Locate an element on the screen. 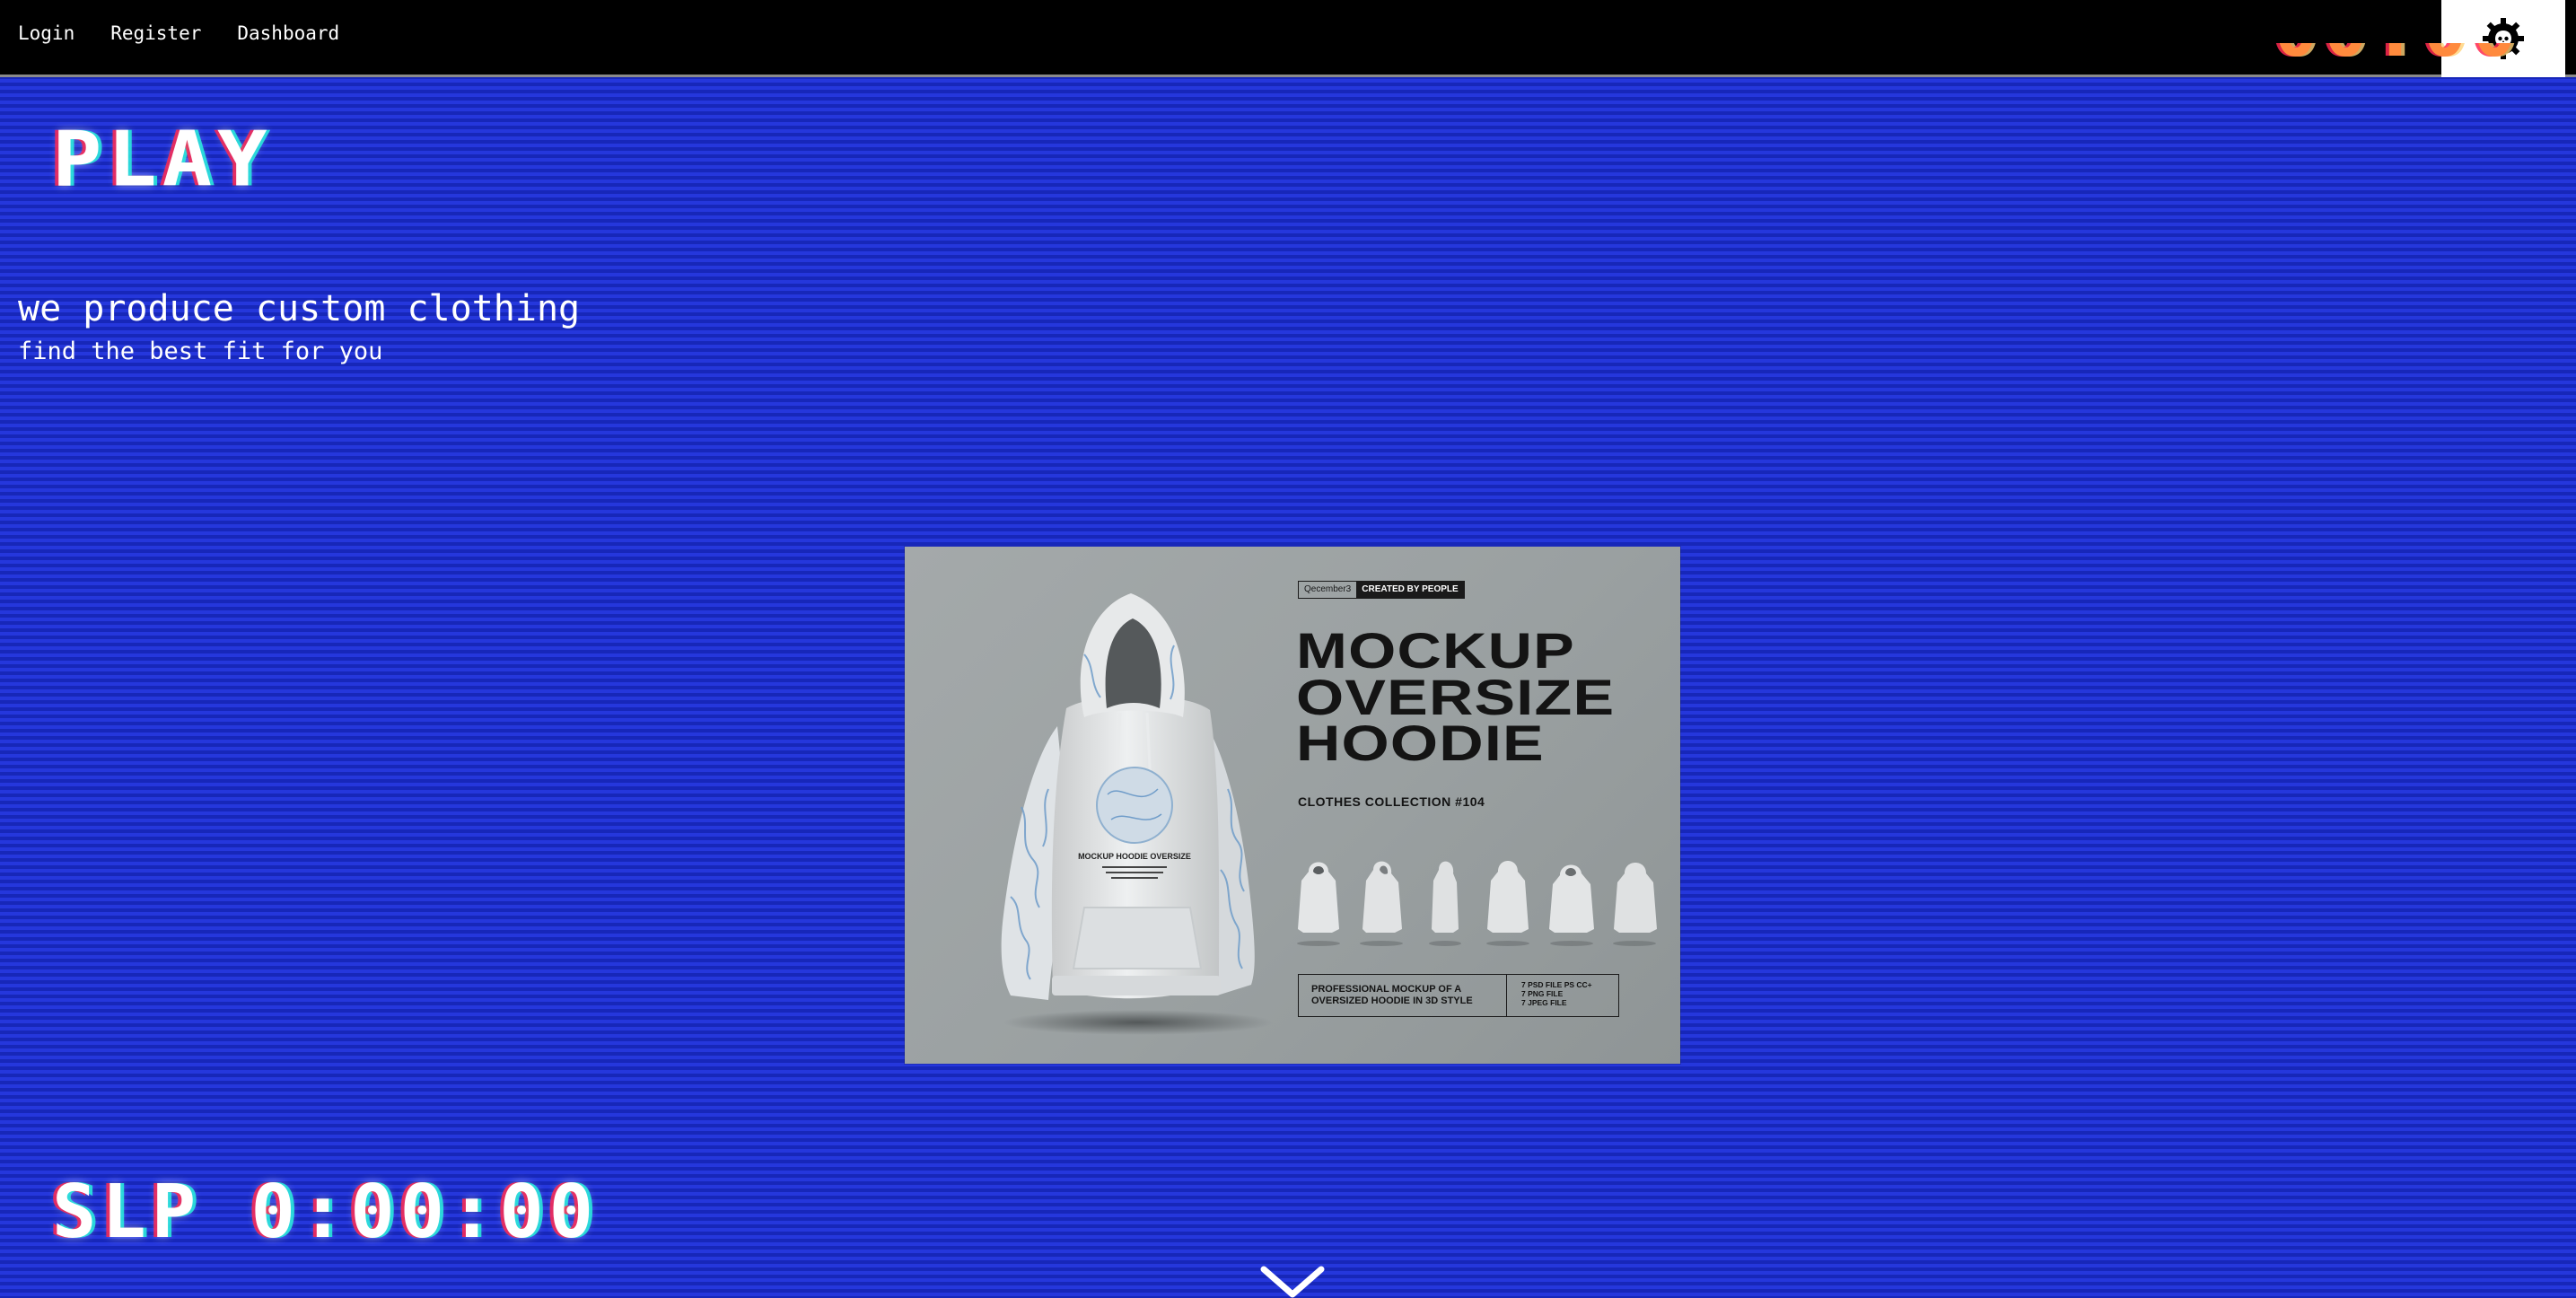 The height and width of the screenshot is (1298, 2576). vhs-clock-text: 00:00 is located at coordinates (2398, 55).